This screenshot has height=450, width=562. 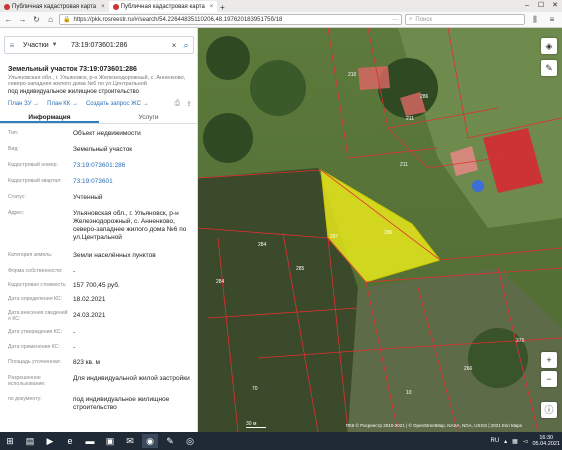 What do you see at coordinates (88, 197) in the screenshot?
I see `attr-value: Учтенный` at bounding box center [88, 197].